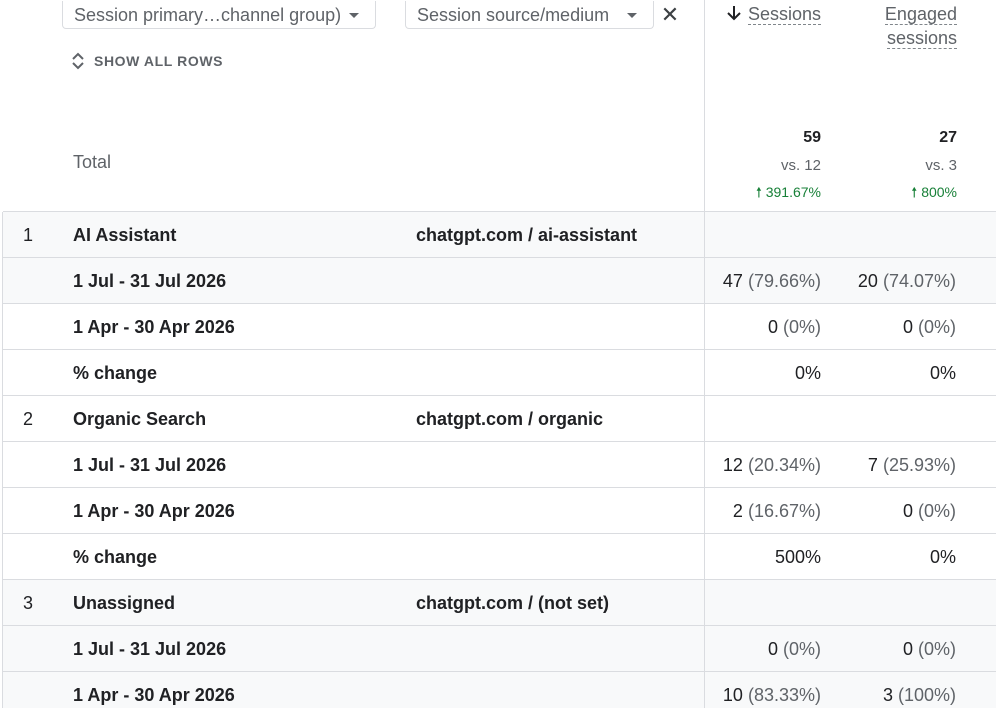 The height and width of the screenshot is (708, 996). I want to click on sessions-column-header: Sessions, so click(785, 14).